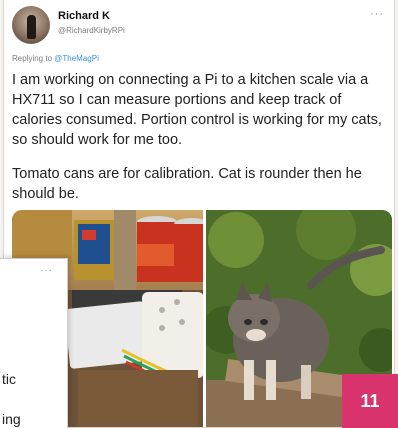 This screenshot has width=398, height=428. Describe the element at coordinates (84, 16) in the screenshot. I see `author-name: Richard K` at that location.